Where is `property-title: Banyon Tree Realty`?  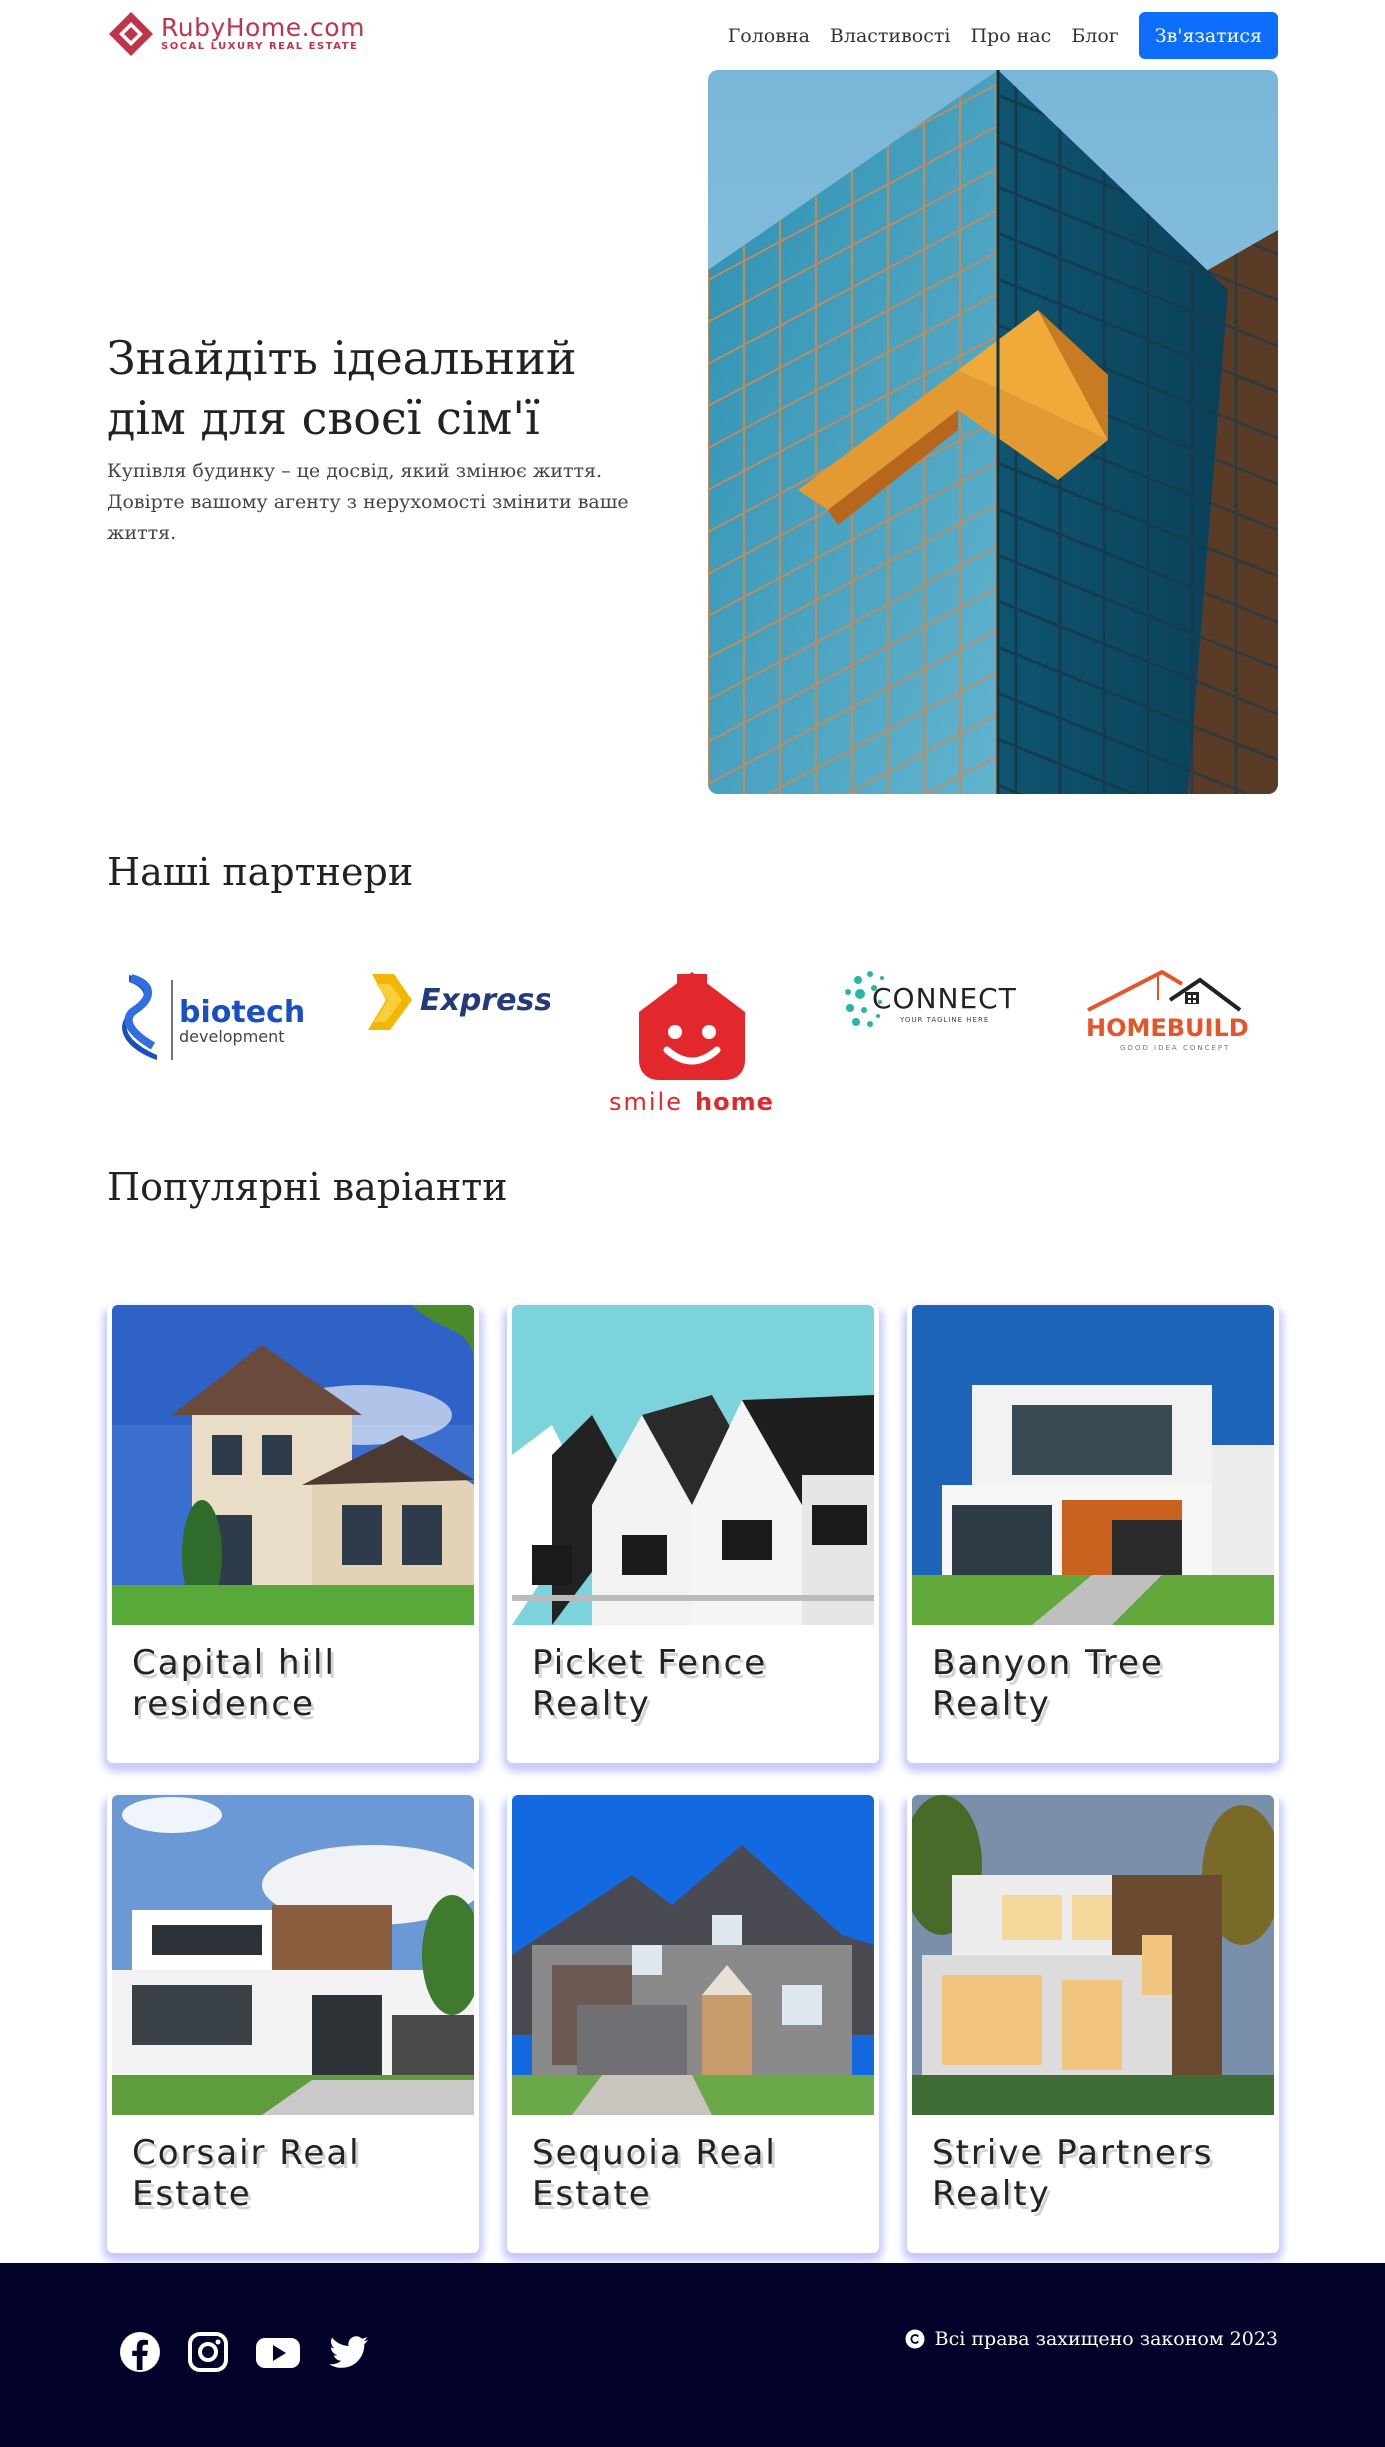
property-title: Banyon Tree Realty is located at coordinates (1048, 1683).